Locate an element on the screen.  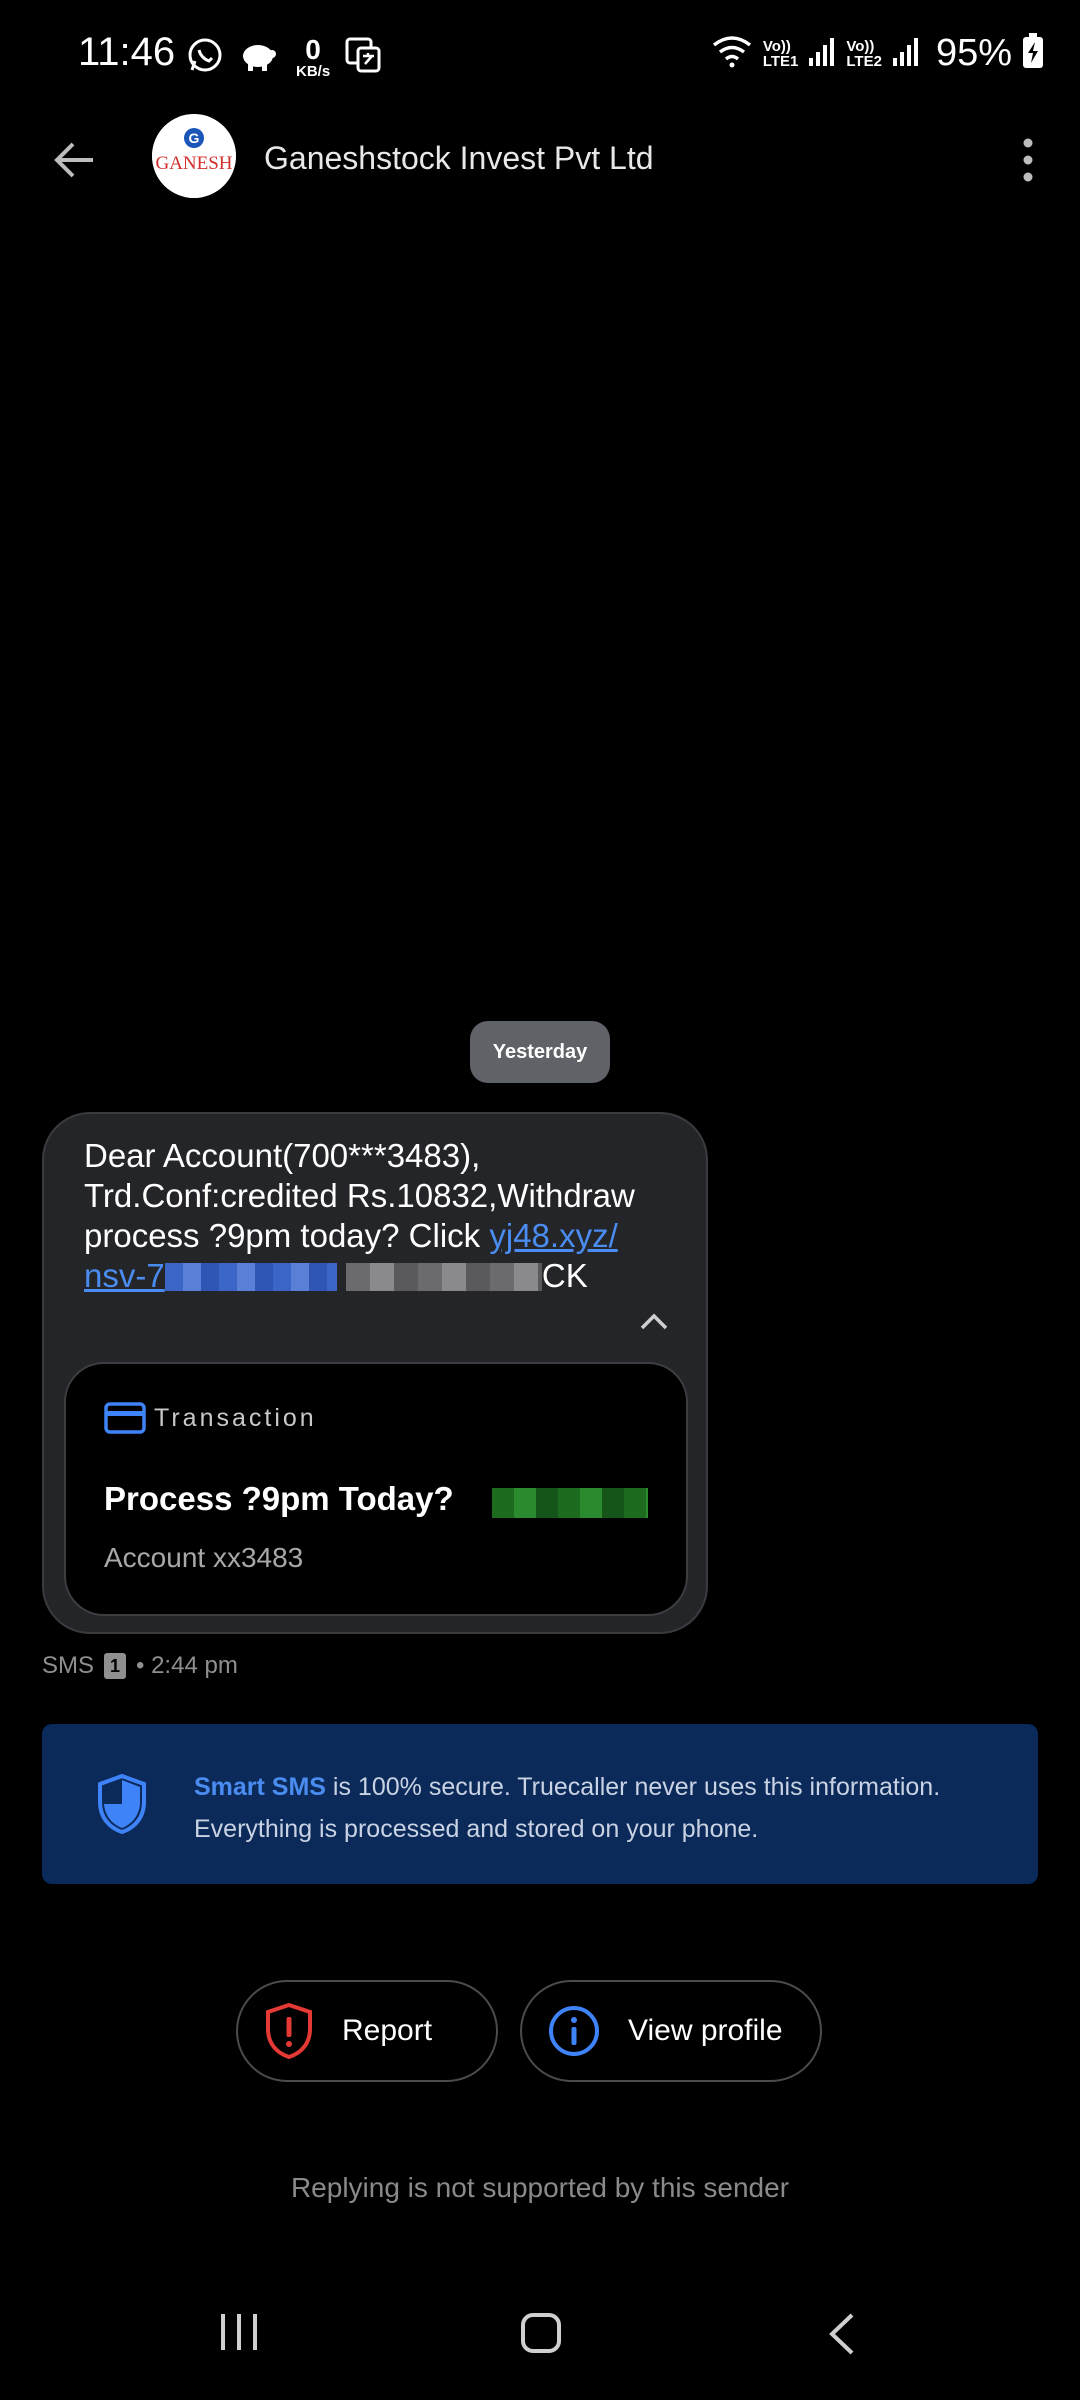
piggy-bank-icon is located at coordinates (258, 57).